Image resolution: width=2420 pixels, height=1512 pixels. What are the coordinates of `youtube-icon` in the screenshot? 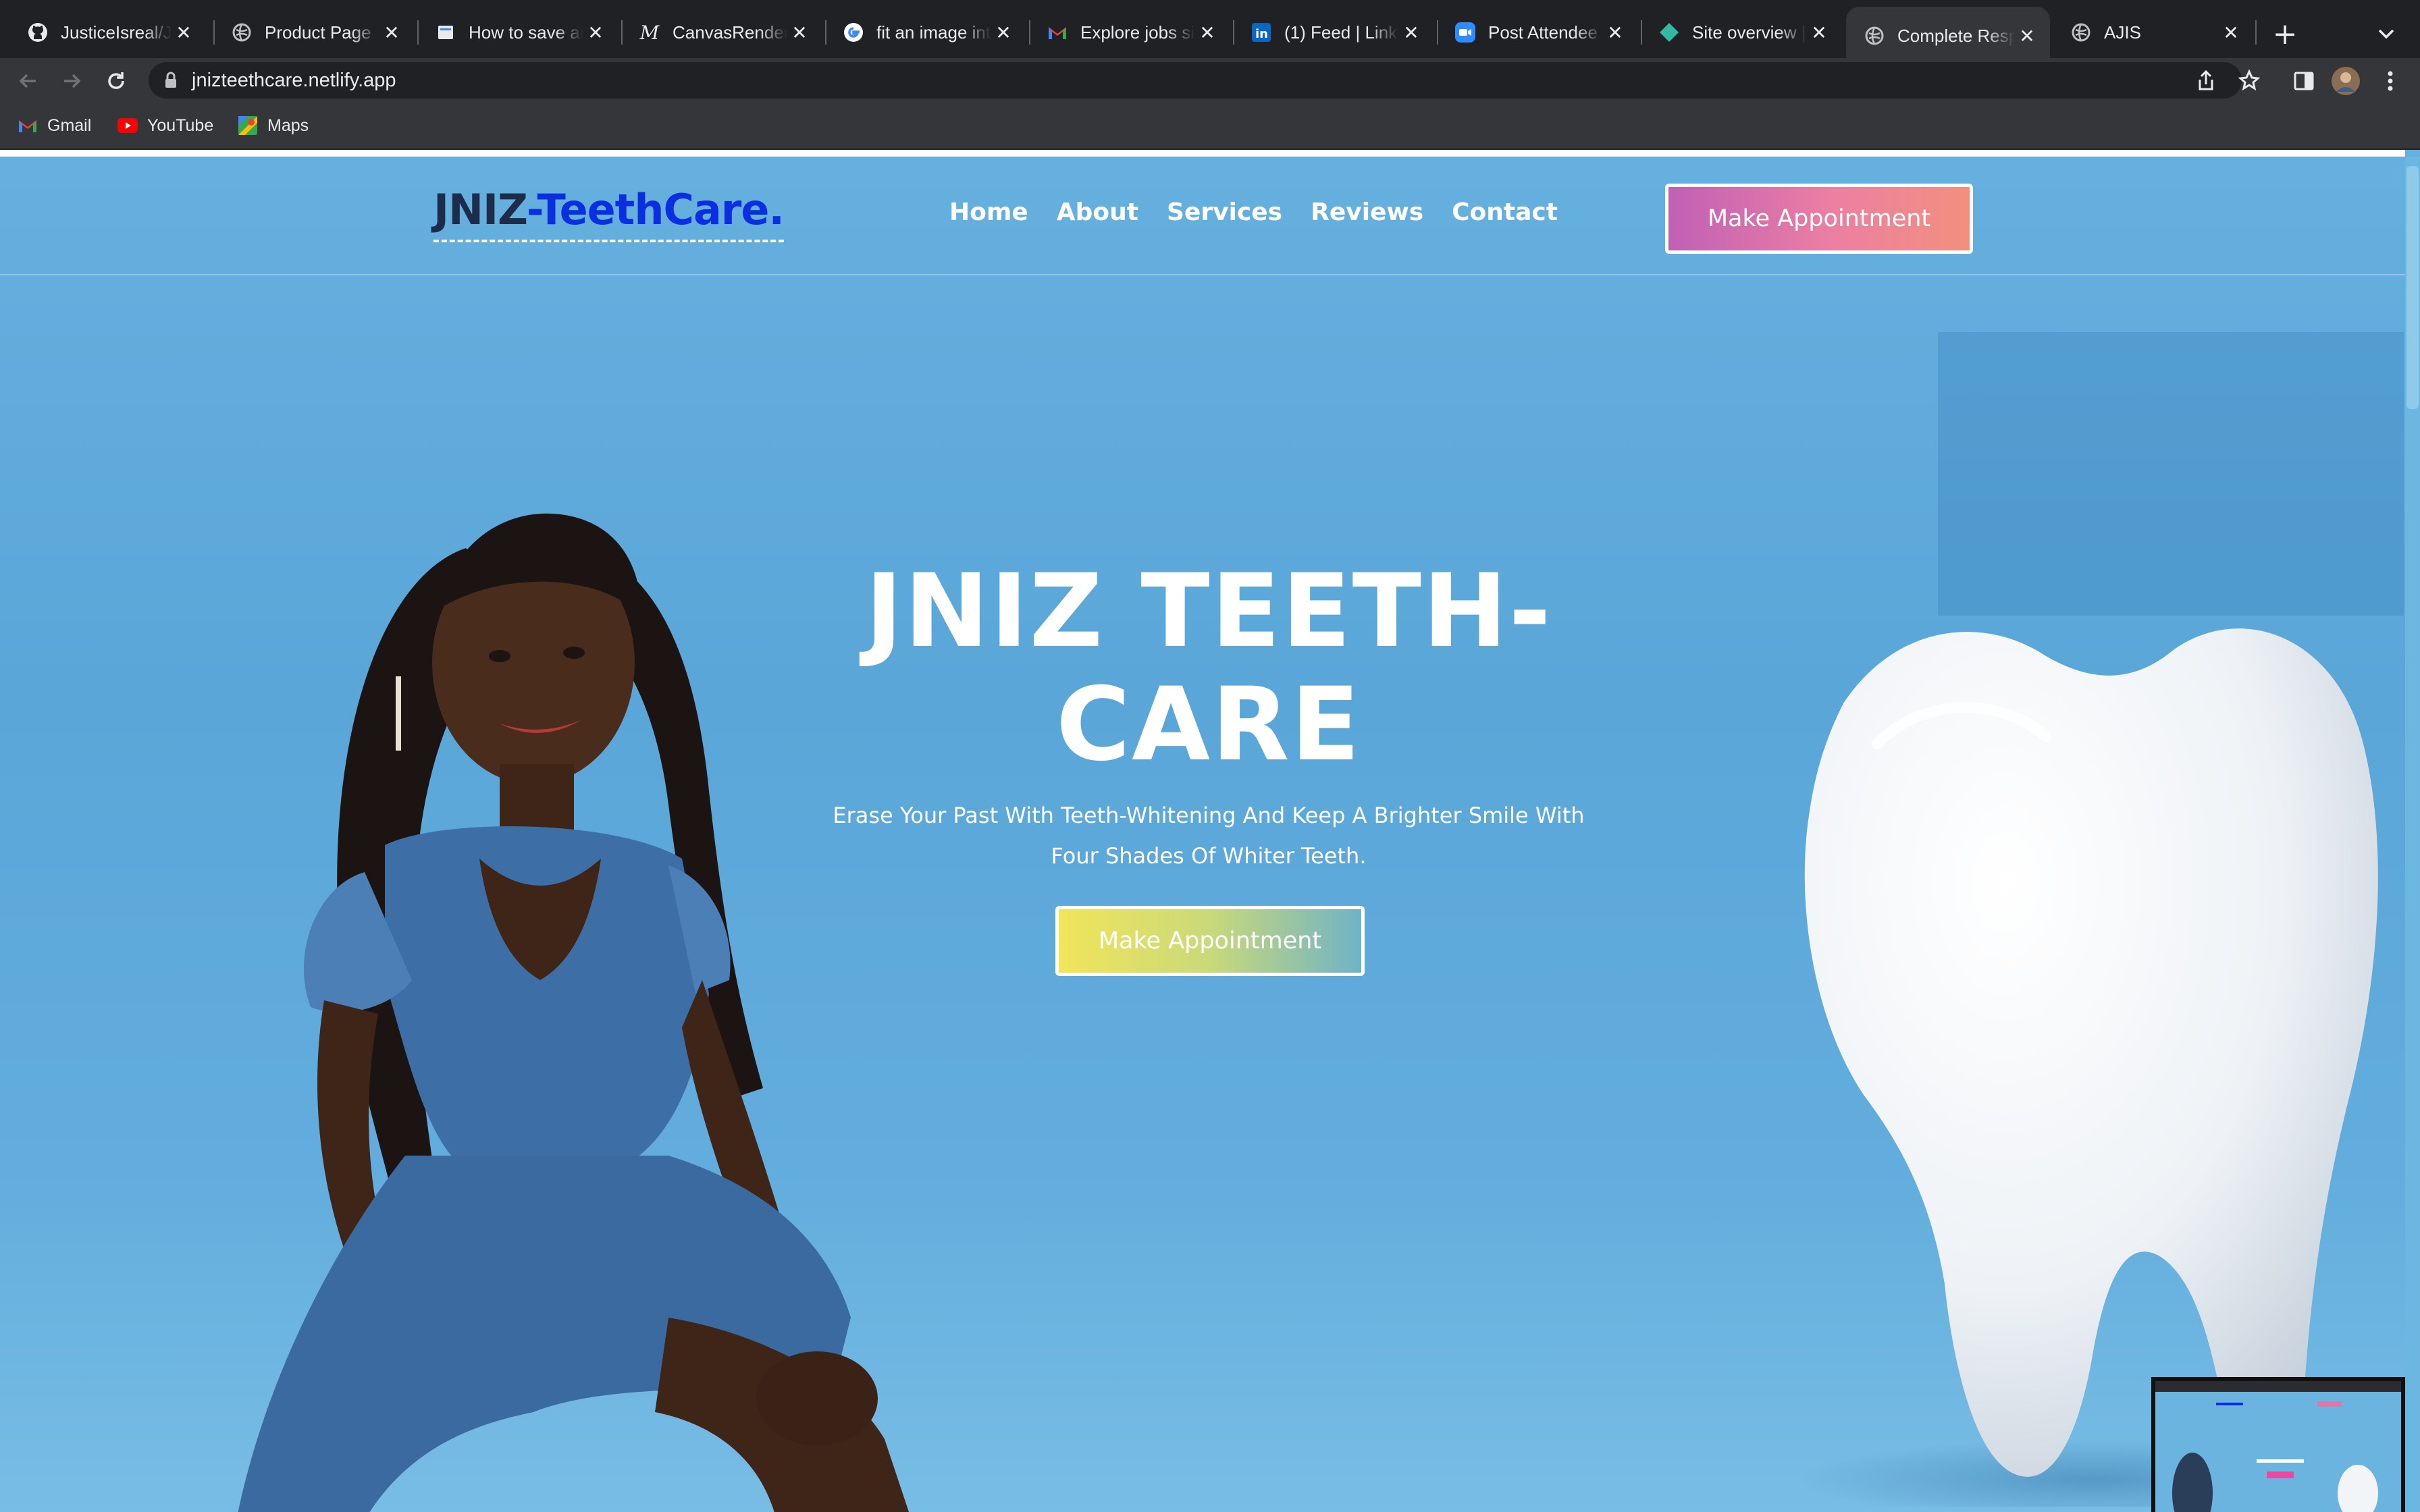 It's located at (127, 125).